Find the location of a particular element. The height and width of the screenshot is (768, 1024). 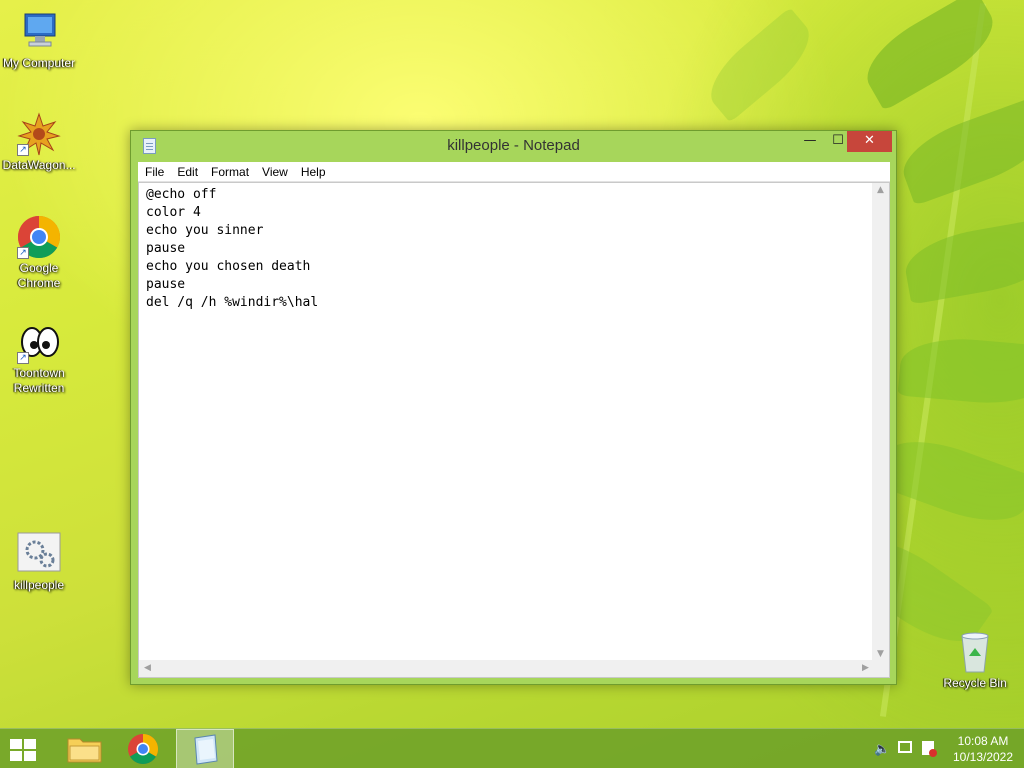

menu-format: Format is located at coordinates (229, 170).